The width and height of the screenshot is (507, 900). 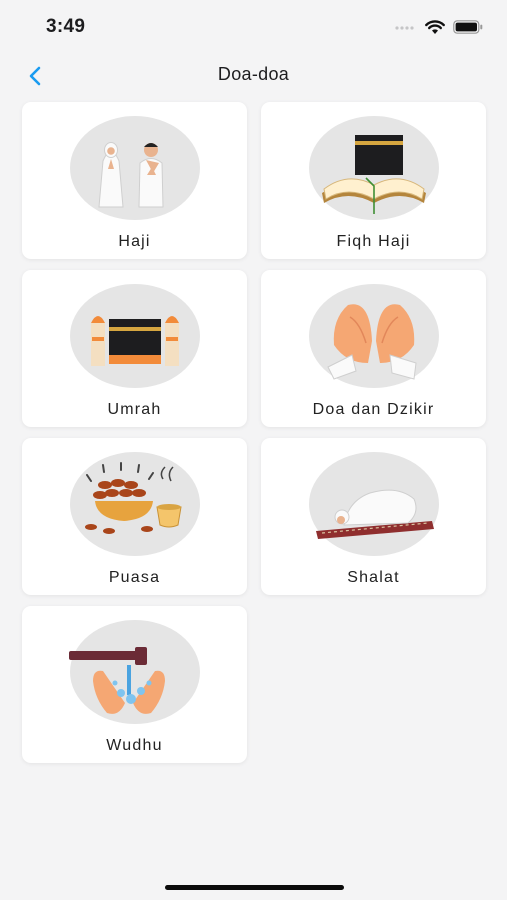 I want to click on page-title: Doa-doa, so click(x=253, y=74).